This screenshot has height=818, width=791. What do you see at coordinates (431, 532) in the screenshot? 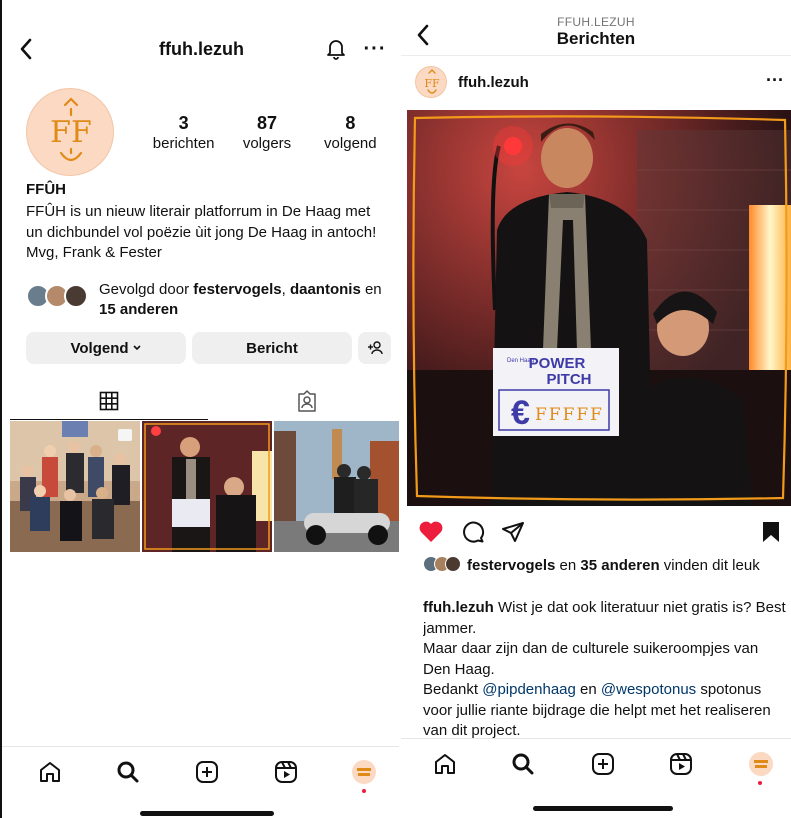
I see `heart-icon` at bounding box center [431, 532].